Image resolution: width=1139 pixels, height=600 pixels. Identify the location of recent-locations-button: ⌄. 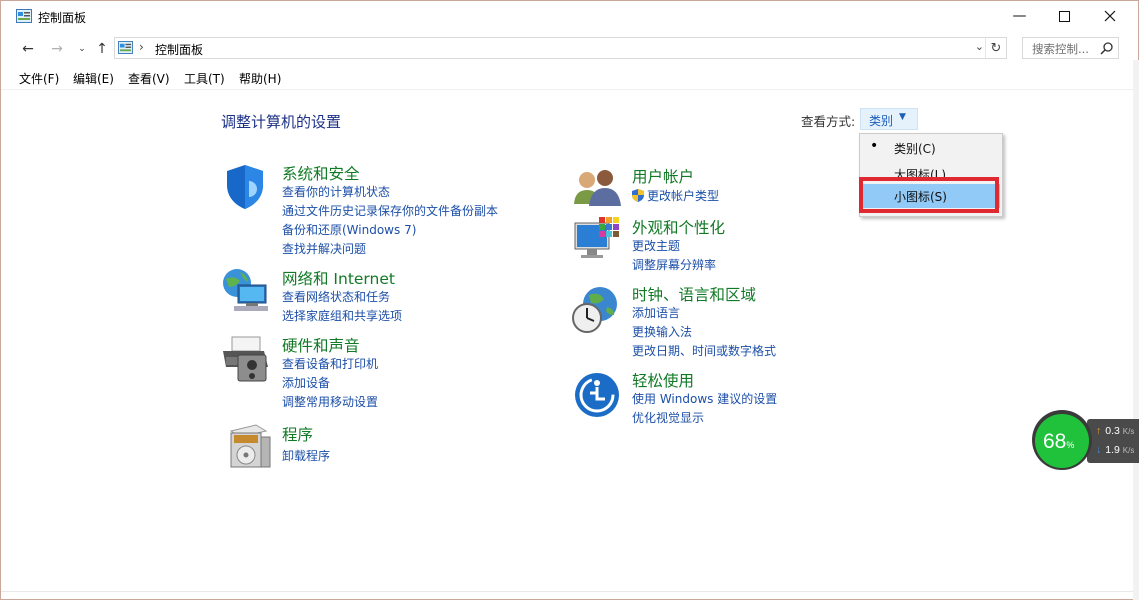
(82, 49).